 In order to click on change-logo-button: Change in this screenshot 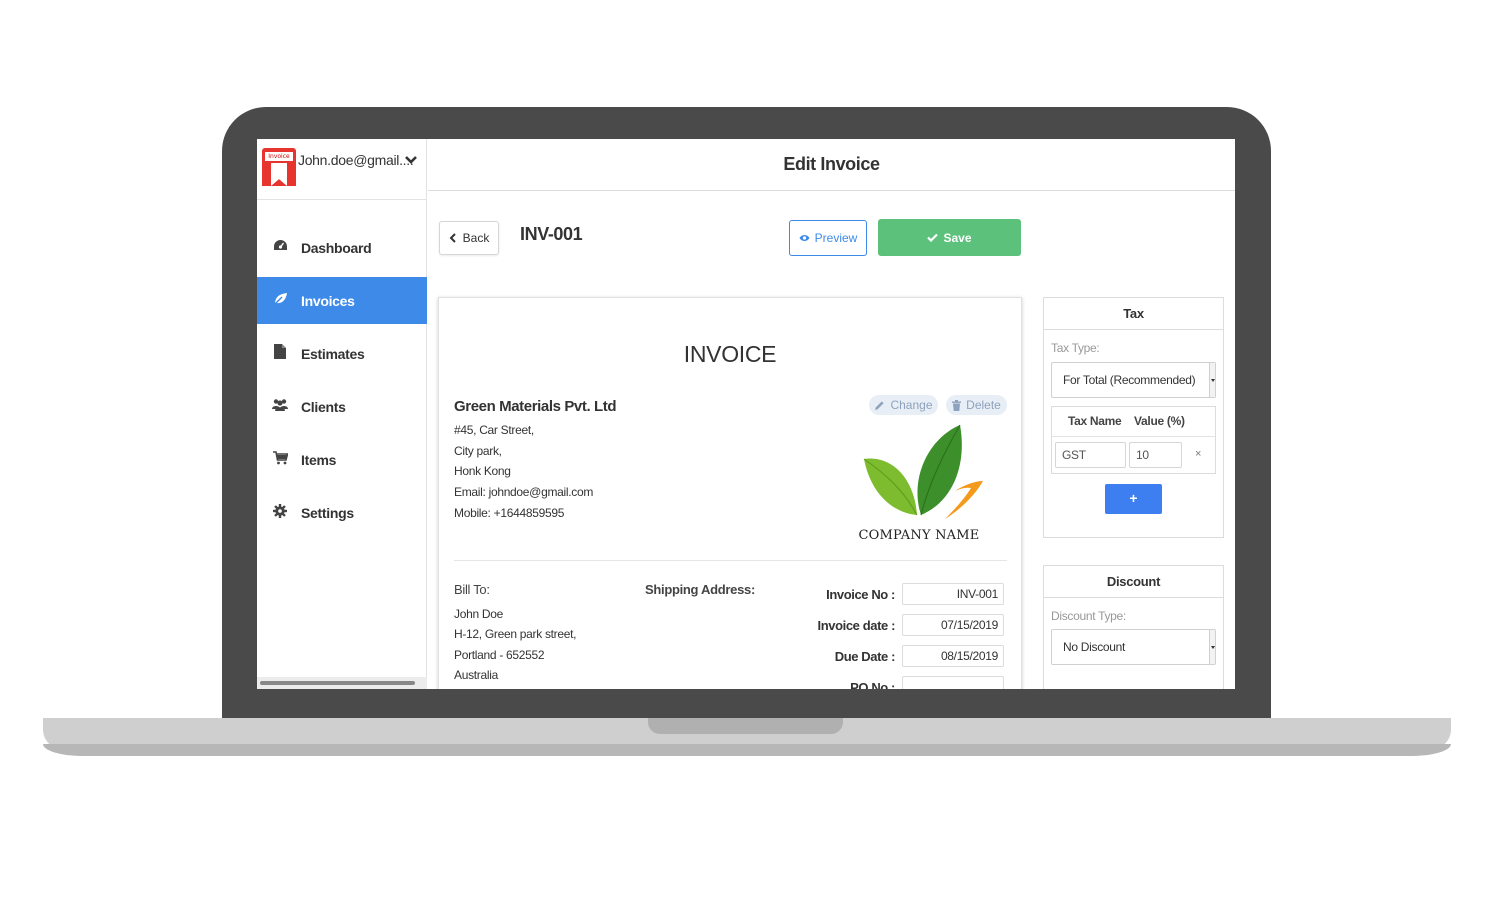, I will do `click(903, 405)`.